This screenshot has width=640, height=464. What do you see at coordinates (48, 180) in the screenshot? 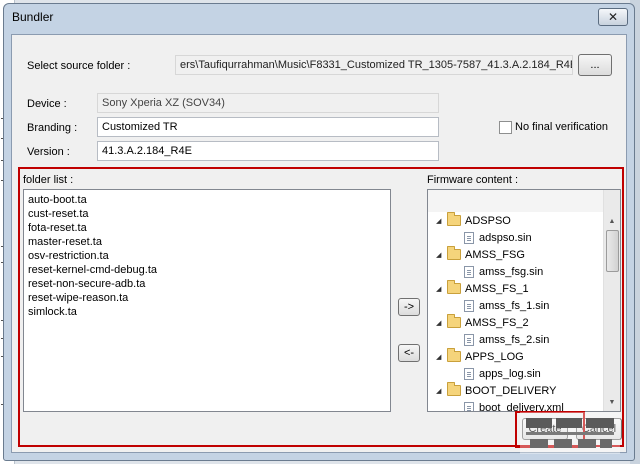
I see `folder-list-label: folder list :` at bounding box center [48, 180].